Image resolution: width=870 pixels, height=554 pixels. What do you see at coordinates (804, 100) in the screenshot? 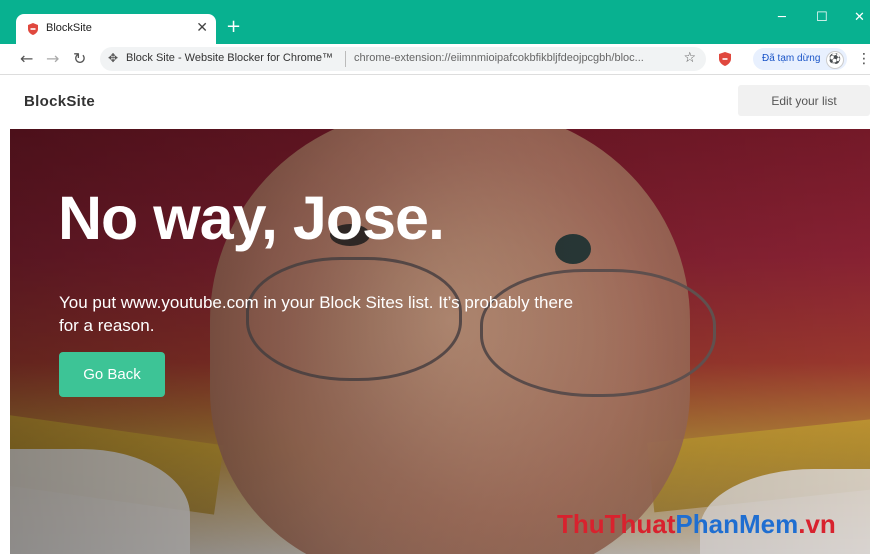
I see `edit-list-button: Edit your list` at bounding box center [804, 100].